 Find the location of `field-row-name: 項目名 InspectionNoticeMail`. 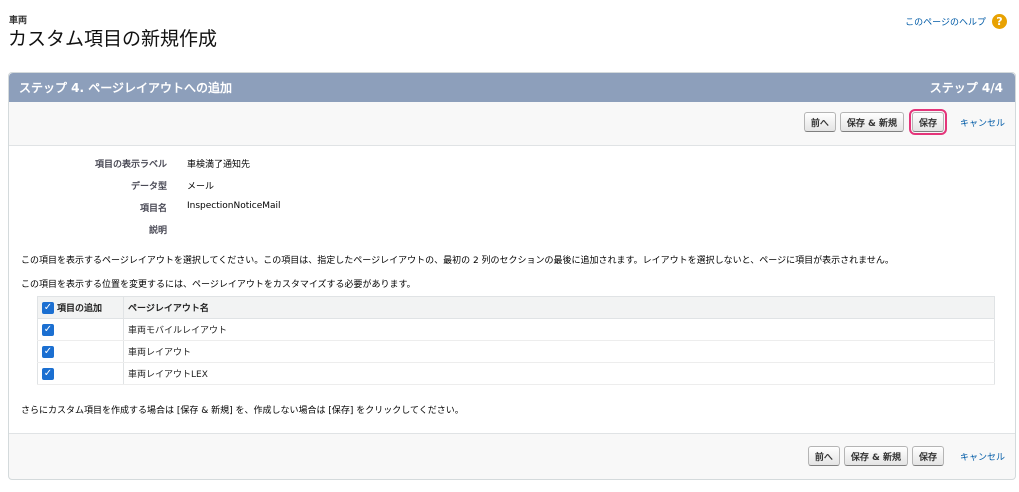

field-row-name: 項目名 InspectionNoticeMail is located at coordinates (145, 207).